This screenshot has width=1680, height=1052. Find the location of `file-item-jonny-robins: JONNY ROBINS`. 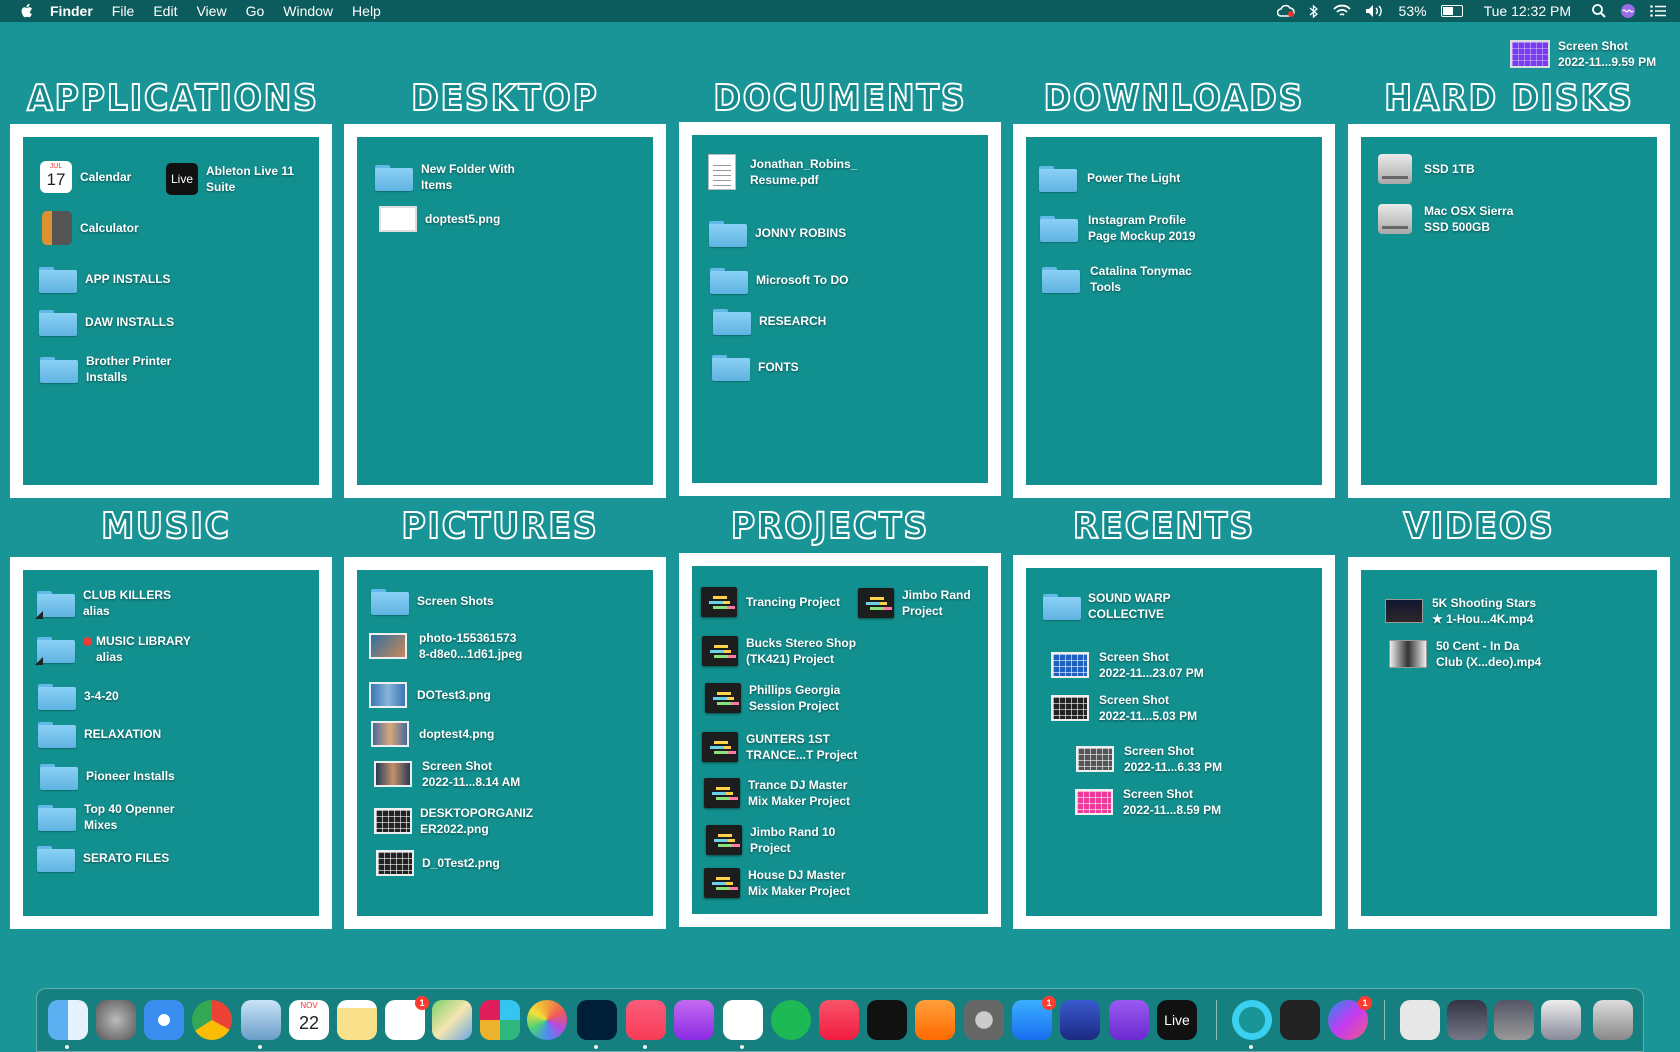

file-item-jonny-robins: JONNY ROBINS is located at coordinates (777, 233).